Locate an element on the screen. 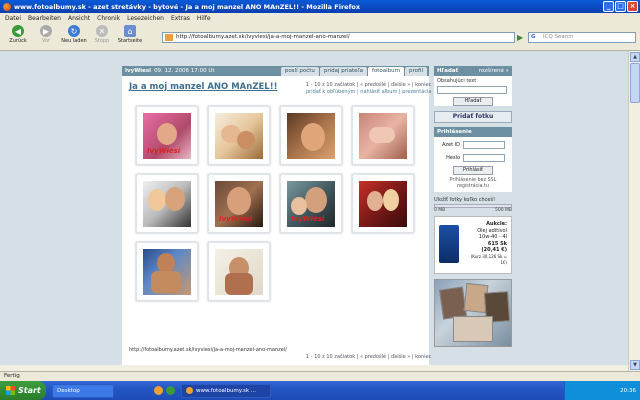  advanced-search-link: rozšírené » is located at coordinates (494, 71).